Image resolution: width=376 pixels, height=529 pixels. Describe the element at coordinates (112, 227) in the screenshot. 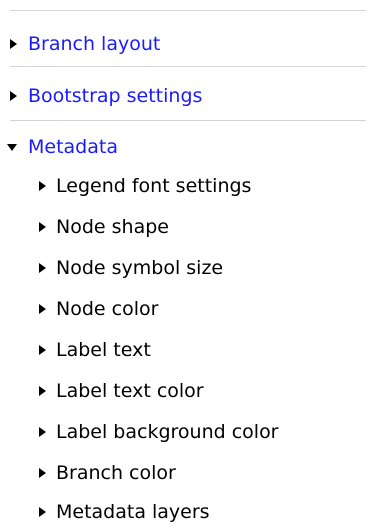

I see `metadata-item-label: Node shape` at that location.